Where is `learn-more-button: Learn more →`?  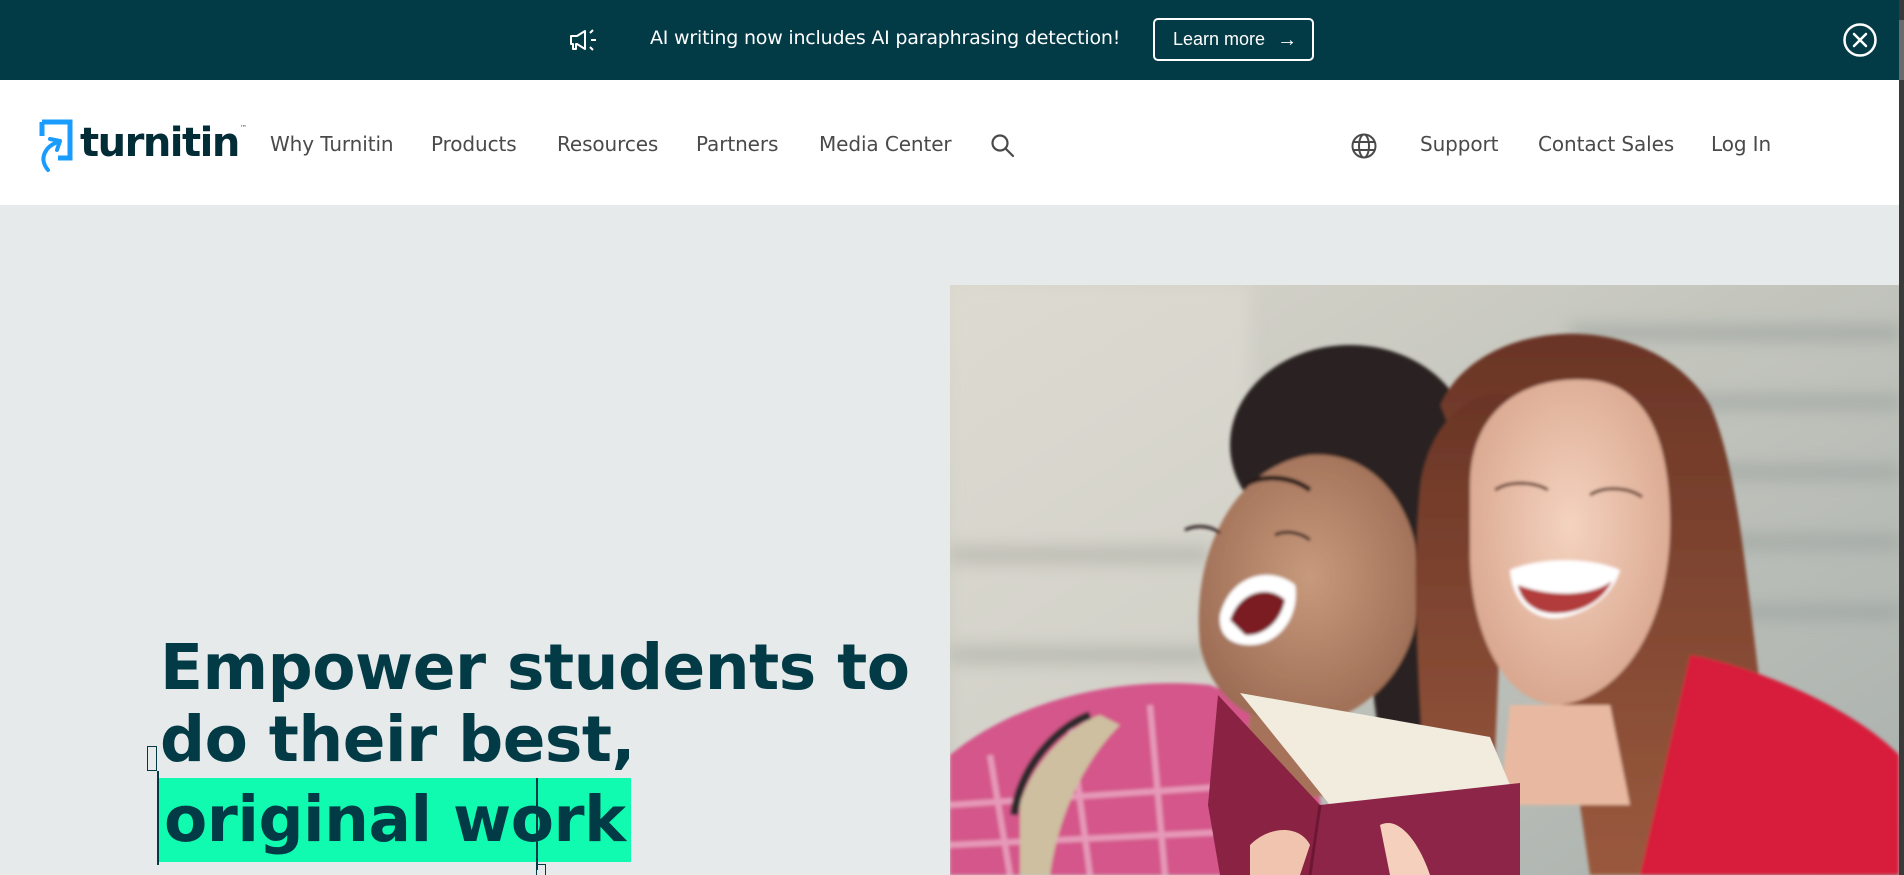
learn-more-button: Learn more → is located at coordinates (1233, 39).